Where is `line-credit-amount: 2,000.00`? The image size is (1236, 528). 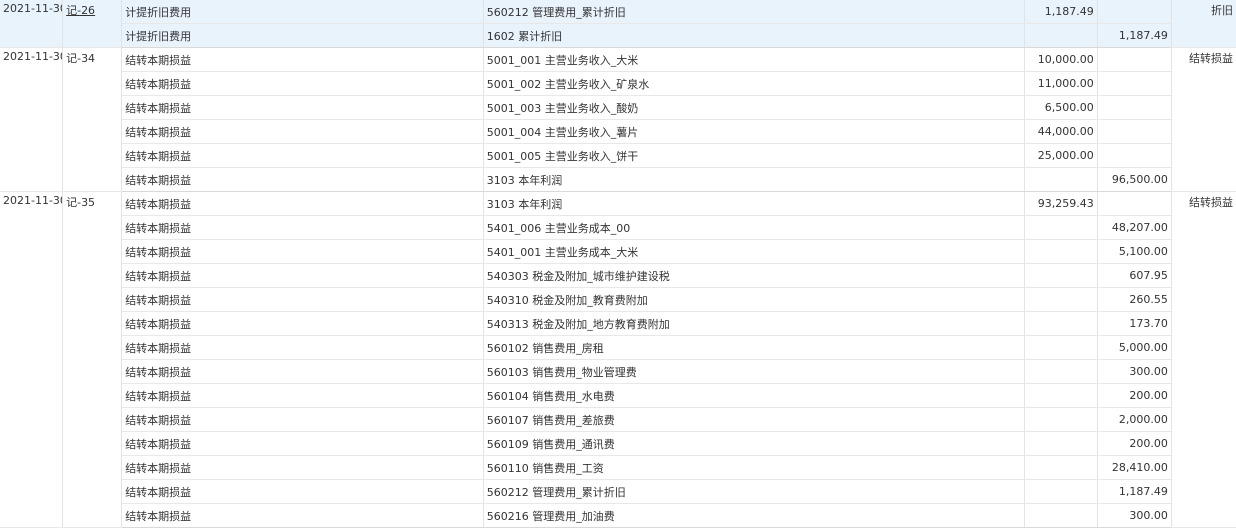 line-credit-amount: 2,000.00 is located at coordinates (1134, 419).